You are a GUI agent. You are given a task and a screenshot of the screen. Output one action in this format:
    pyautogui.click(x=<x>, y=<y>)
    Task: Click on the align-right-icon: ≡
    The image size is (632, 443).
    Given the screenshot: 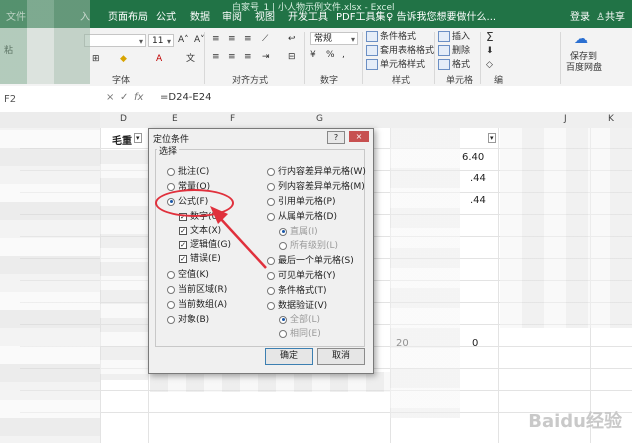 What is the action you would take?
    pyautogui.click(x=248, y=57)
    